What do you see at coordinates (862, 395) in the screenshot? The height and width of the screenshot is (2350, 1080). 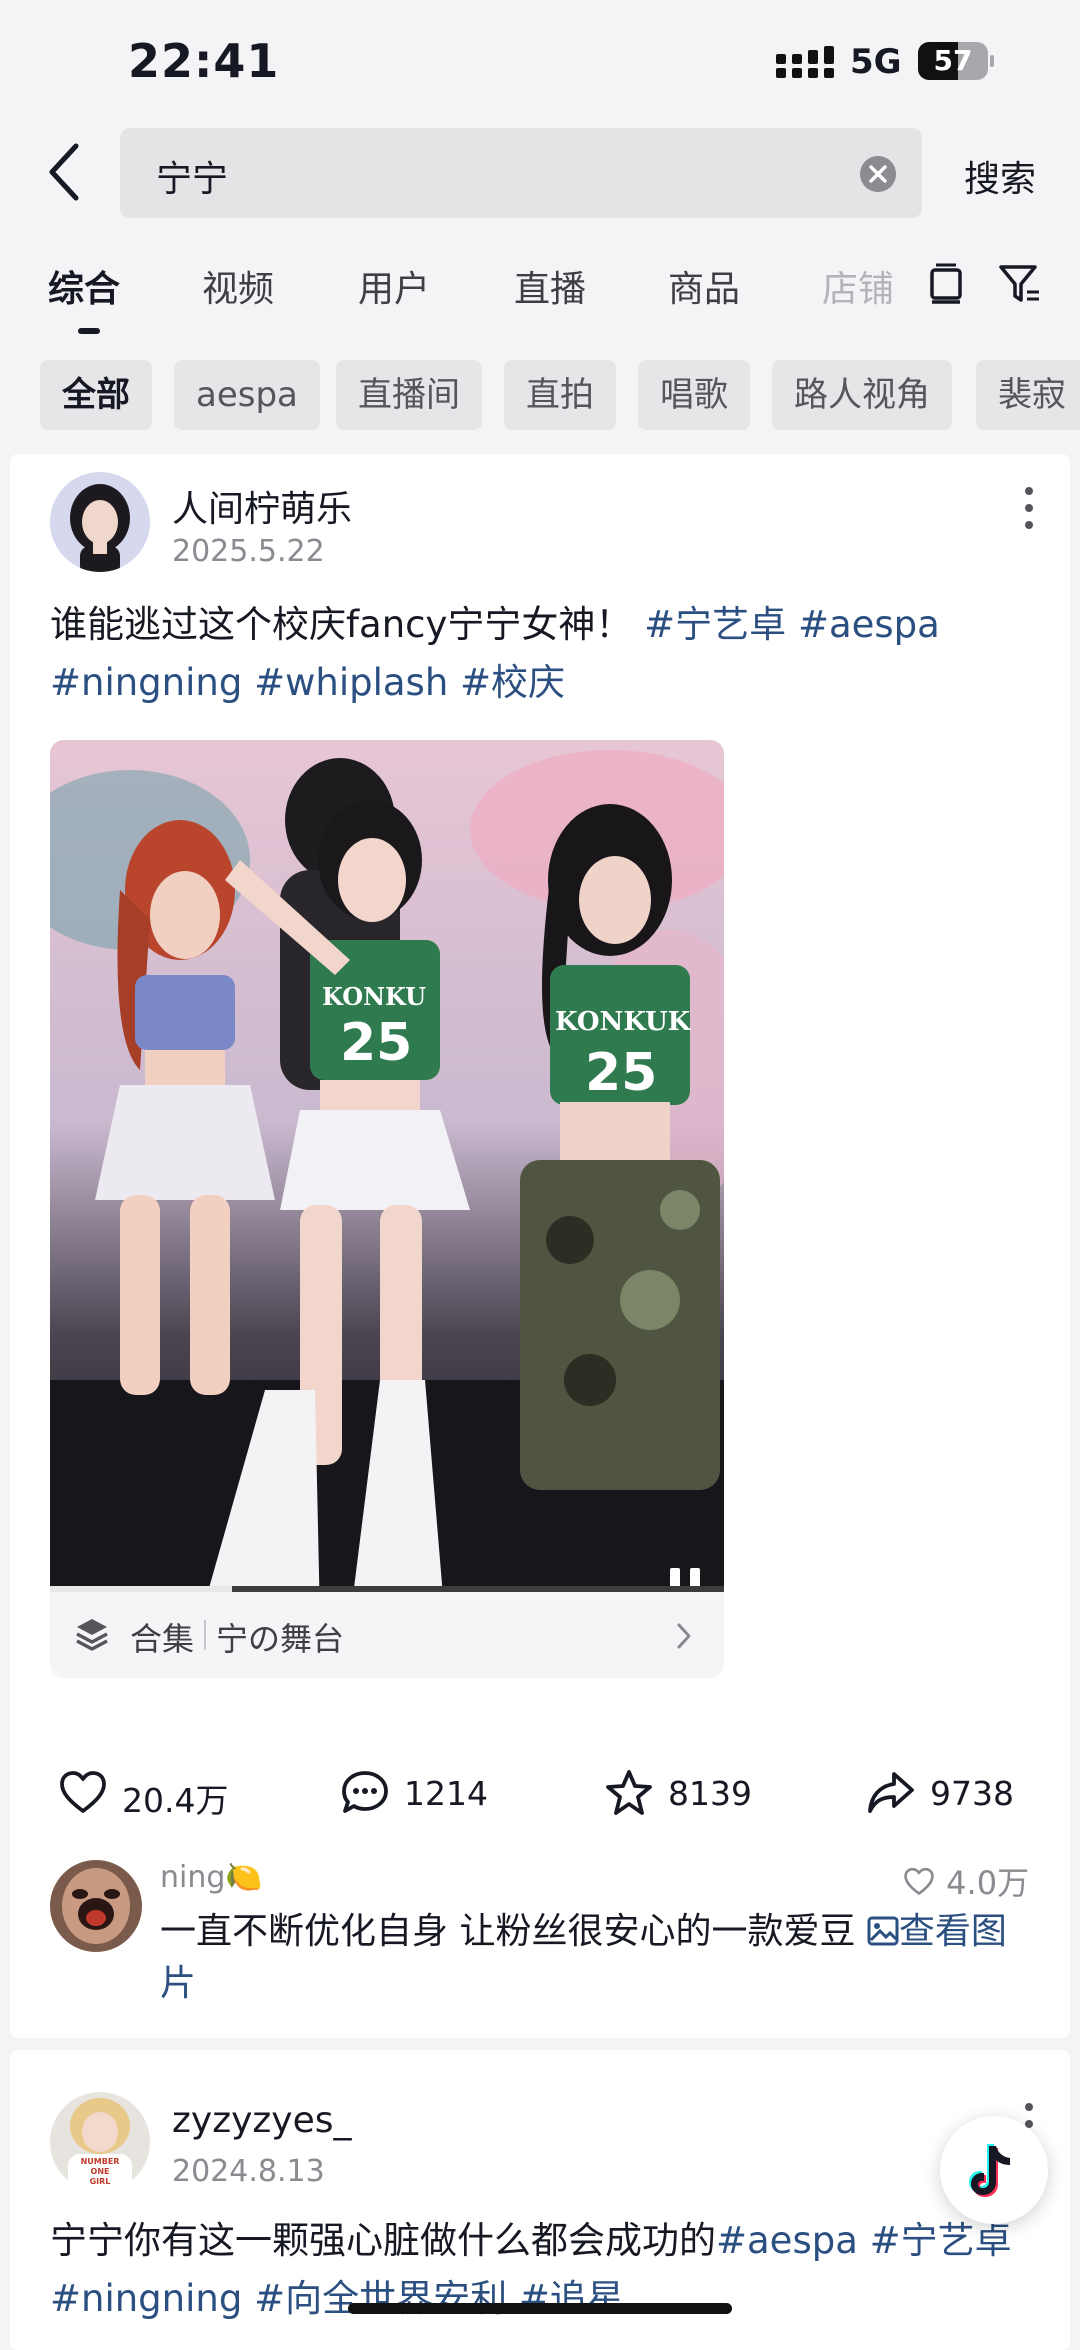 I see `chip-passerby-view: 路人视角` at bounding box center [862, 395].